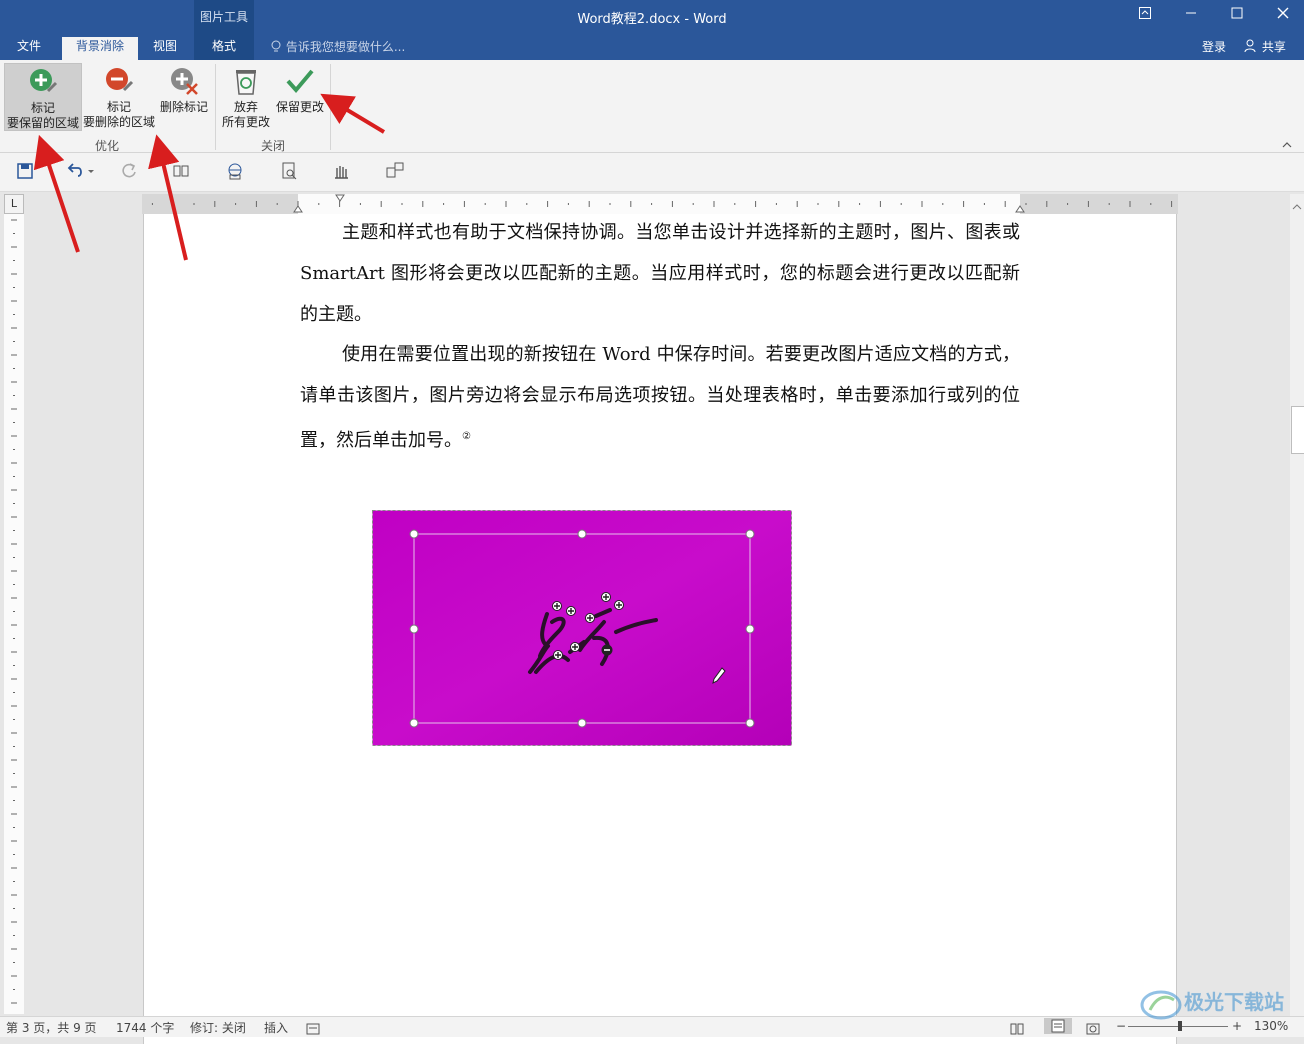 The width and height of the screenshot is (1304, 1044). I want to click on track-changes-status: 修订: 关闭, so click(218, 1027).